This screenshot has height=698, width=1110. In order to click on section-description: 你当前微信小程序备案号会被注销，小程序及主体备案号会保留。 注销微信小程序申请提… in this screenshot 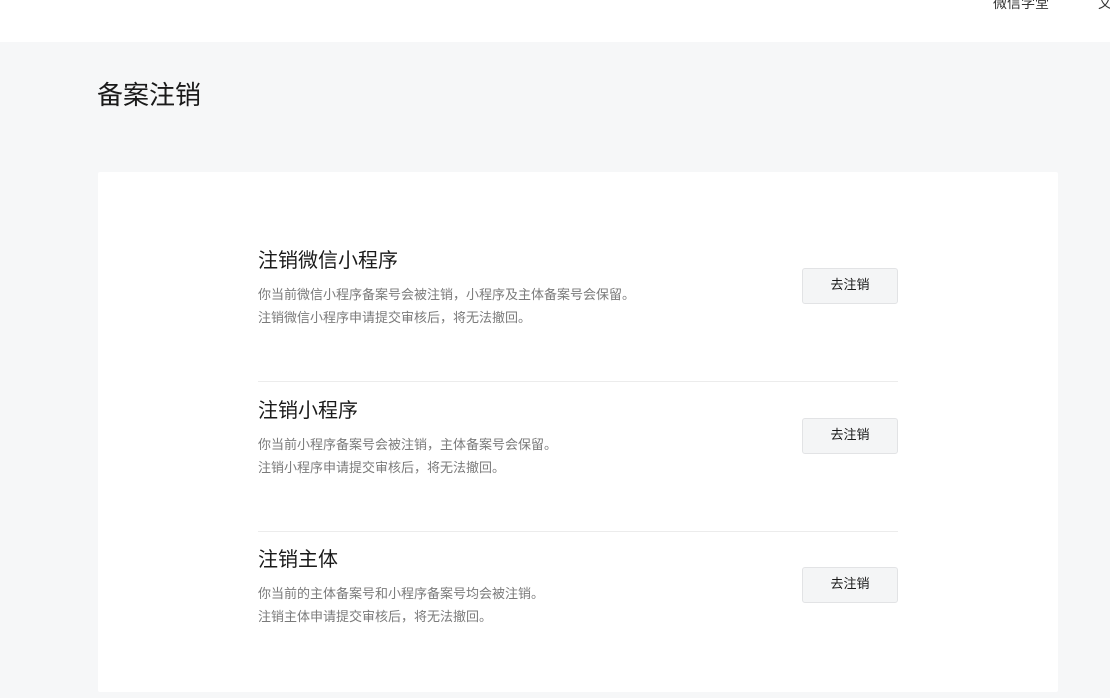, I will do `click(446, 307)`.